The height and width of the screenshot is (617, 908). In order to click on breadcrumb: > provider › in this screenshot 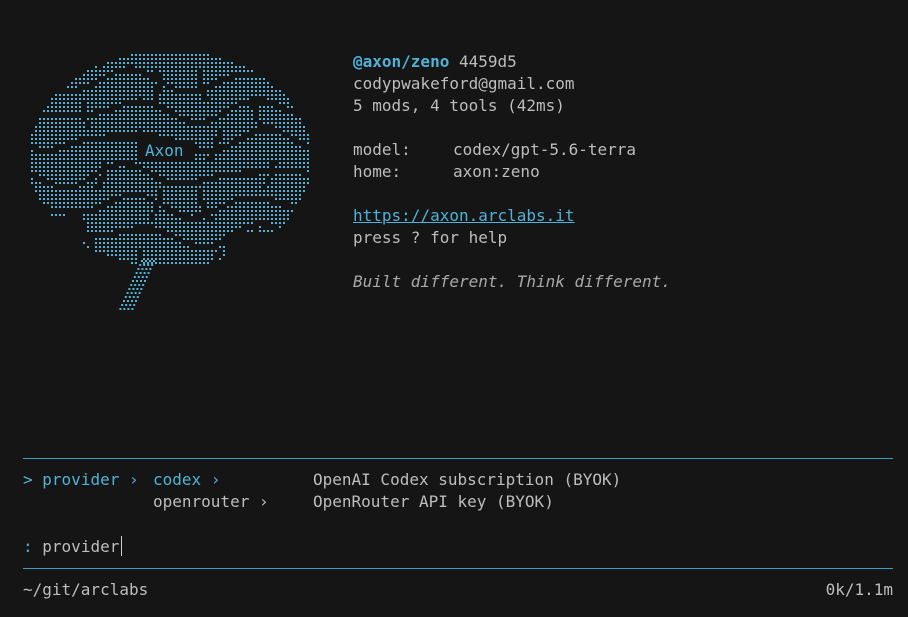, I will do `click(81, 479)`.